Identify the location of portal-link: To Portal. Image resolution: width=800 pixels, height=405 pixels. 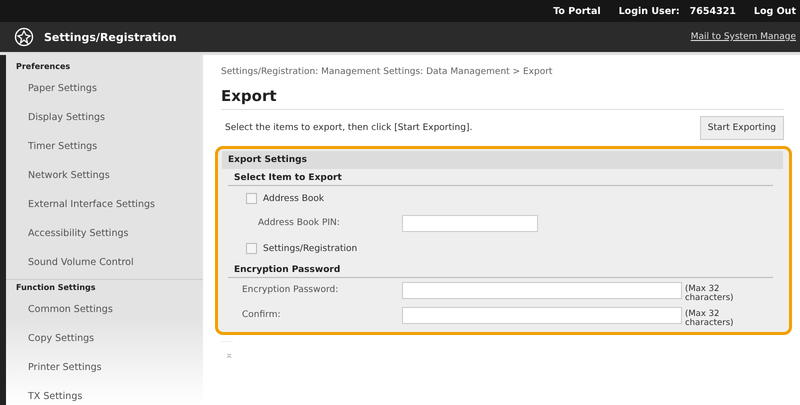
(577, 11).